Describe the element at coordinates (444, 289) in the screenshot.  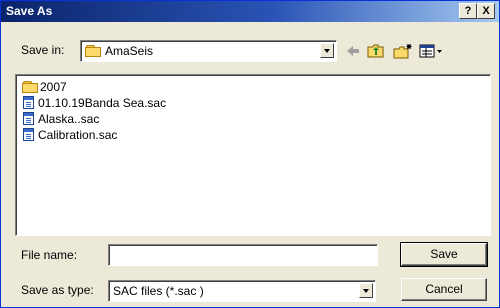
I see `cancel-button: Cancel` at that location.